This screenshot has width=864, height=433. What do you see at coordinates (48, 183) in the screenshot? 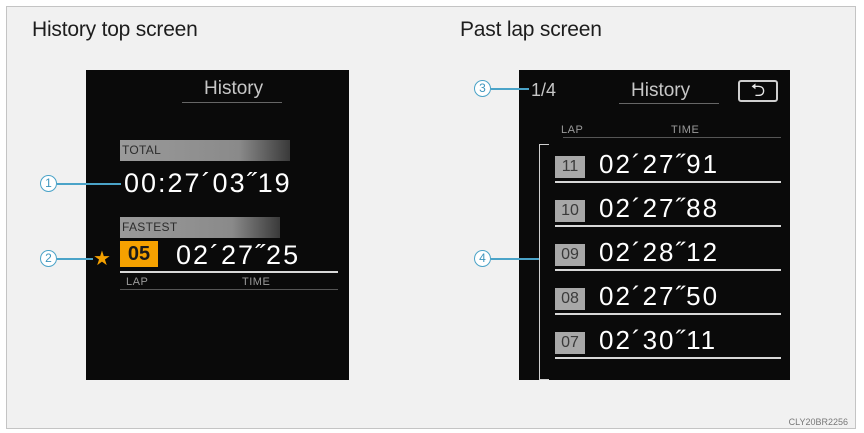
I see `callout-1: 1` at bounding box center [48, 183].